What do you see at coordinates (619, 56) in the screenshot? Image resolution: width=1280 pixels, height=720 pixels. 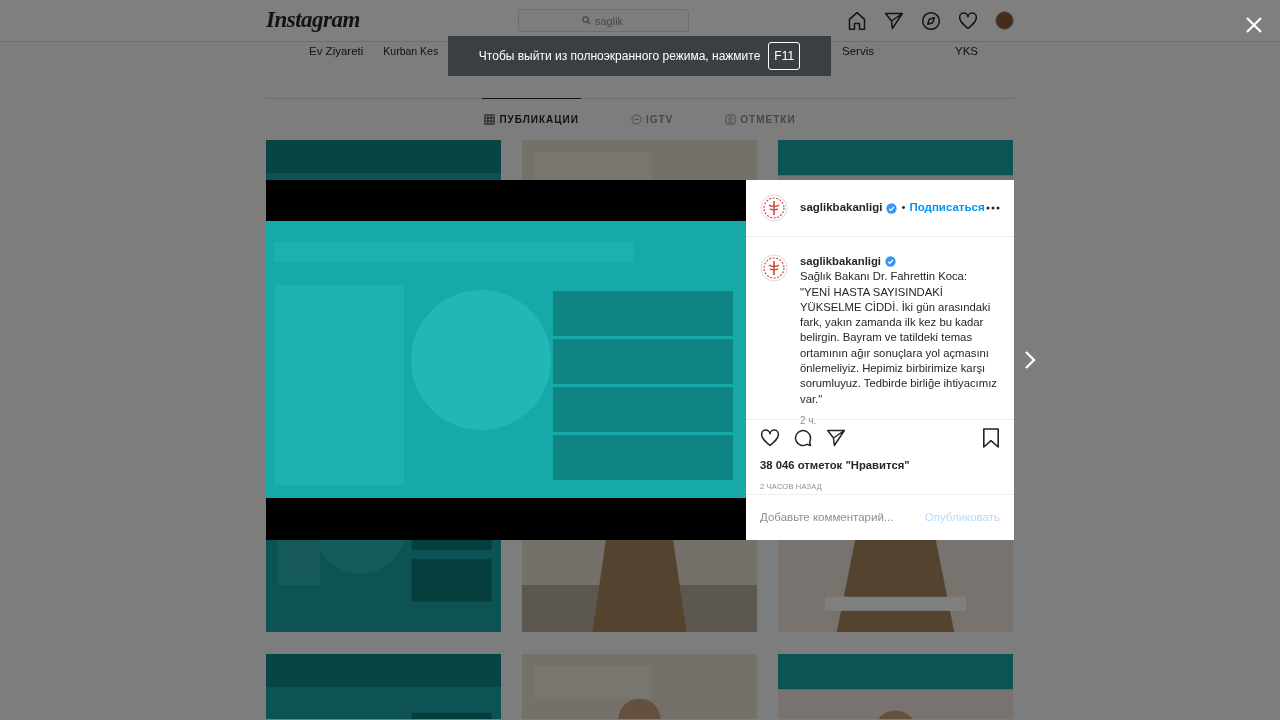 I see `notice-text: Чтобы выйти из полноэкранного режима, нажмите` at bounding box center [619, 56].